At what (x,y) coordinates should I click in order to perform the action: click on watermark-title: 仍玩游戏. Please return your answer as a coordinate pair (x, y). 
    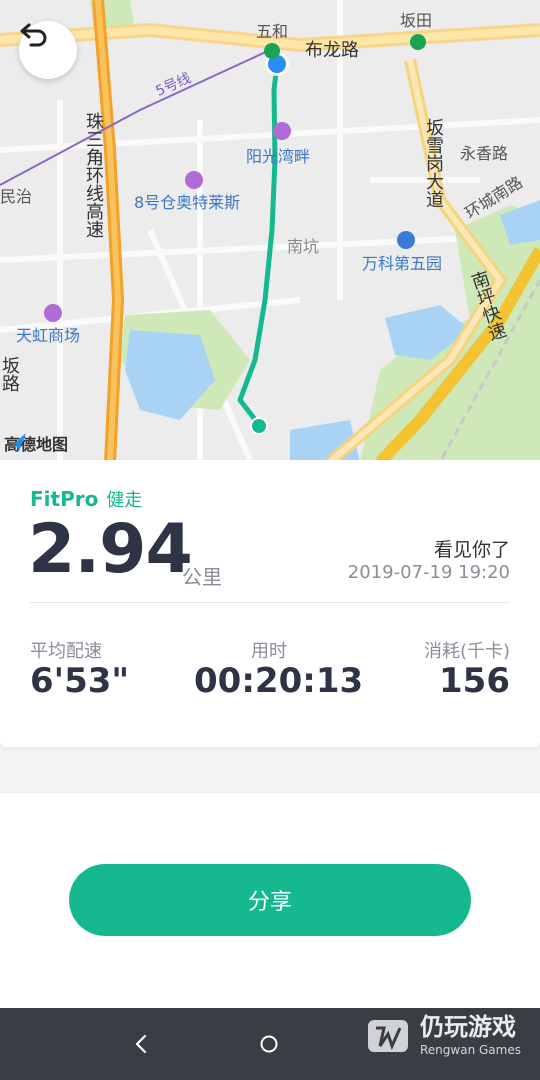
    Looking at the image, I should click on (468, 1027).